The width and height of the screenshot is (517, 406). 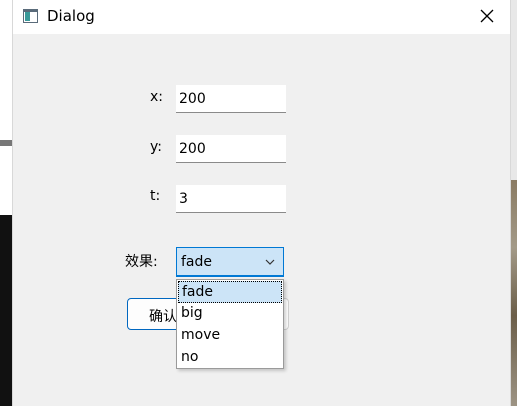 What do you see at coordinates (231, 149) in the screenshot?
I see `y-input` at bounding box center [231, 149].